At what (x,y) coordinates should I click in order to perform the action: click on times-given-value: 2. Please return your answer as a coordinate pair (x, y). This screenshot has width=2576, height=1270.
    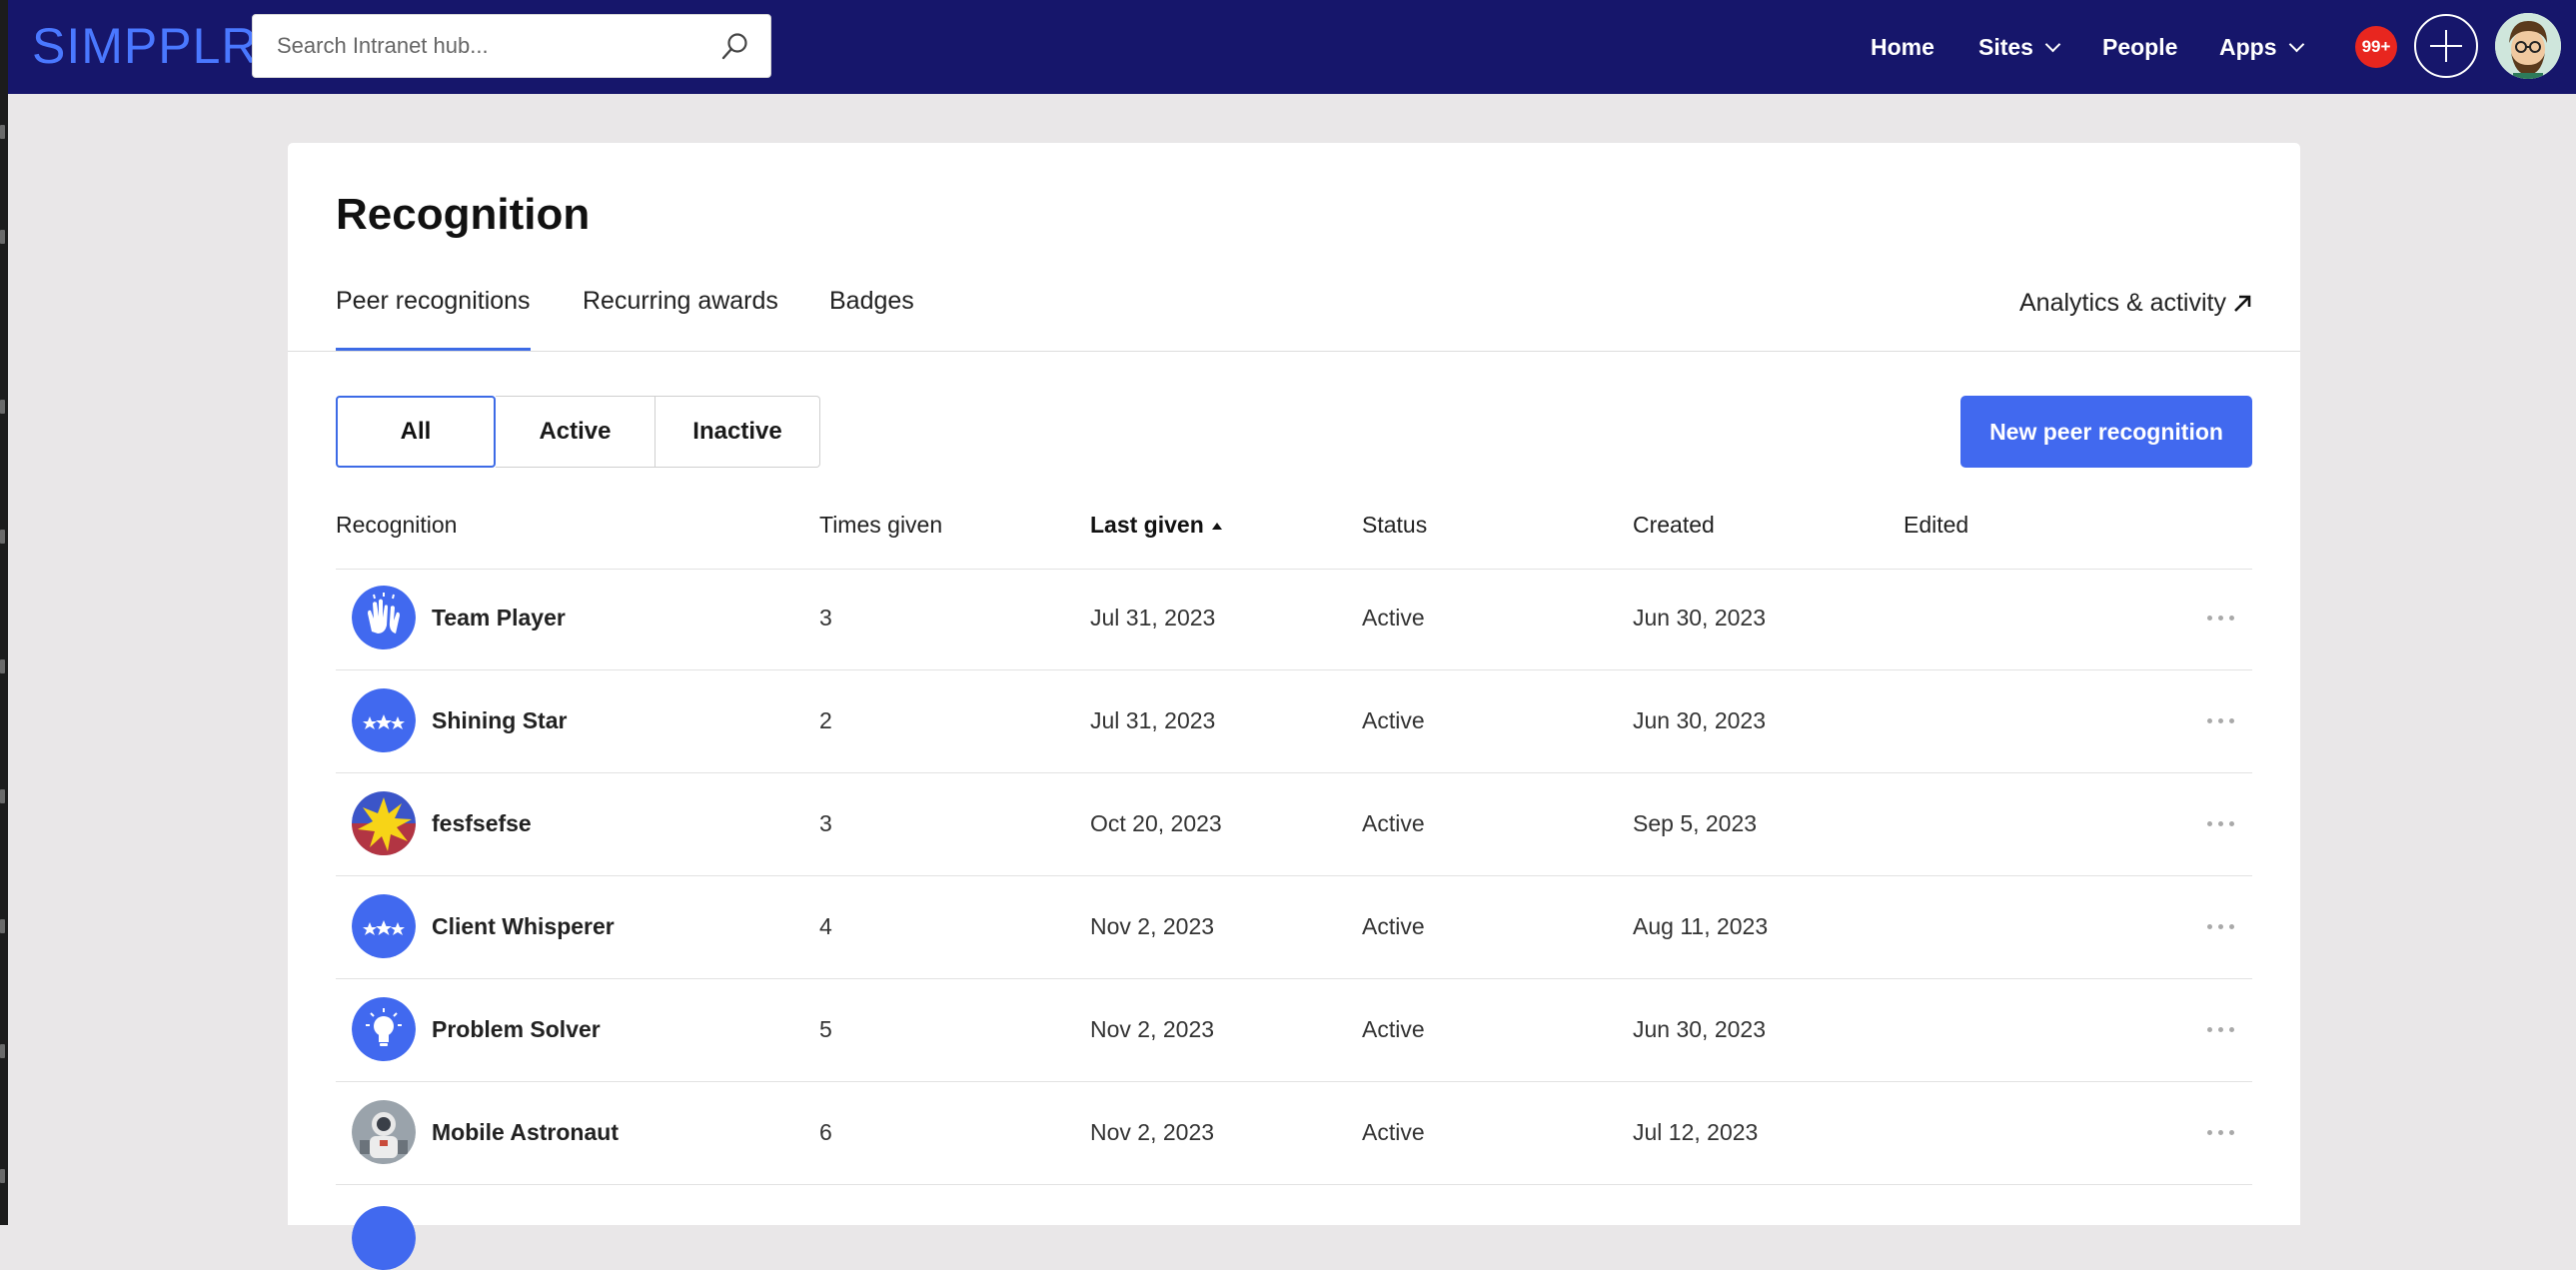
    Looking at the image, I should click on (825, 720).